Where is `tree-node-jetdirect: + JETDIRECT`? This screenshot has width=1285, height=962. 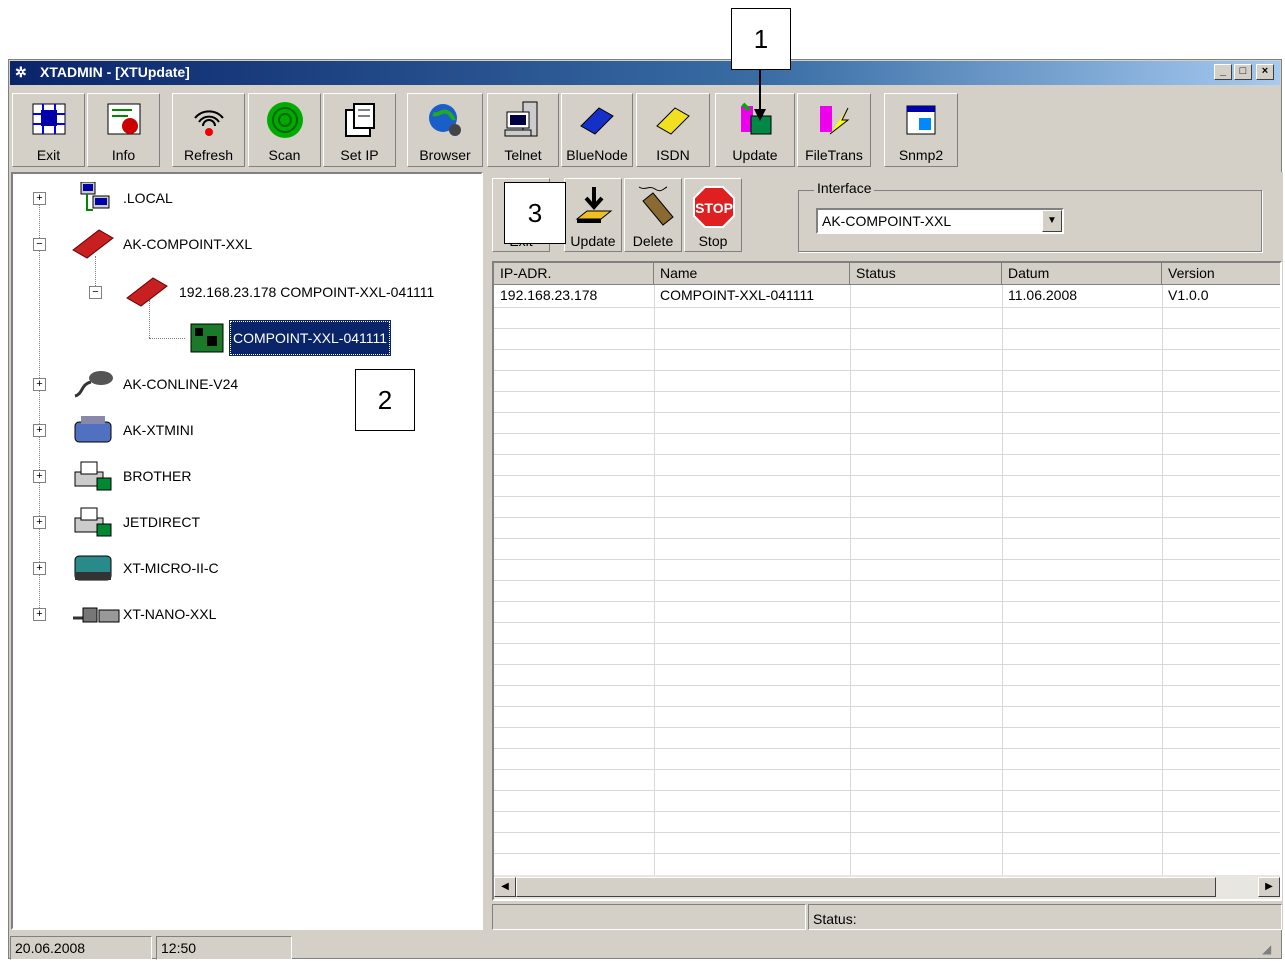
tree-node-jetdirect: + JETDIRECT is located at coordinates (243, 522).